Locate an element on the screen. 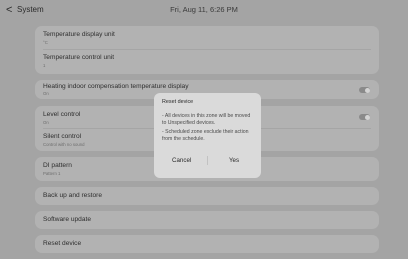 The width and height of the screenshot is (408, 259). temperature-control-unit-value: 1 is located at coordinates (44, 65).